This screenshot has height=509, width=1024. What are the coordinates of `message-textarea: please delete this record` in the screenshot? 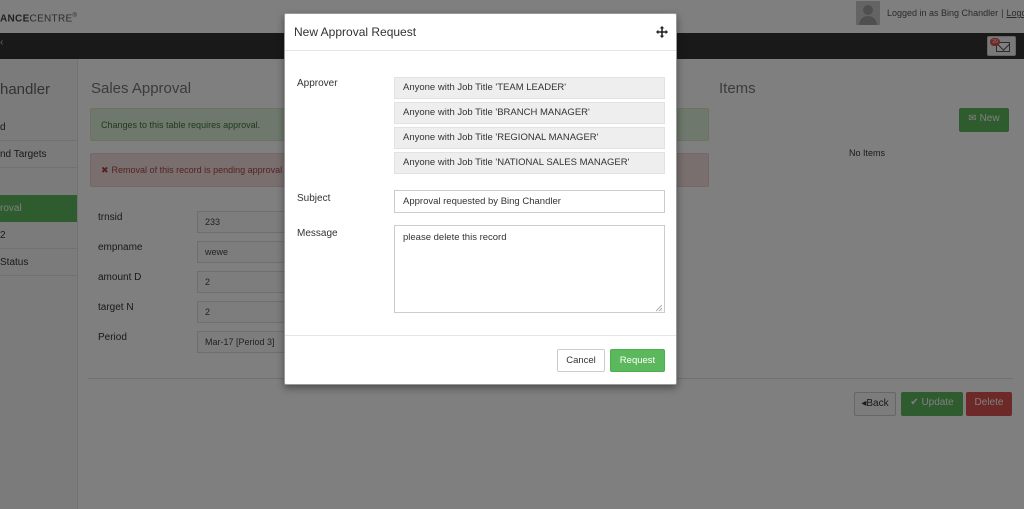 It's located at (529, 269).